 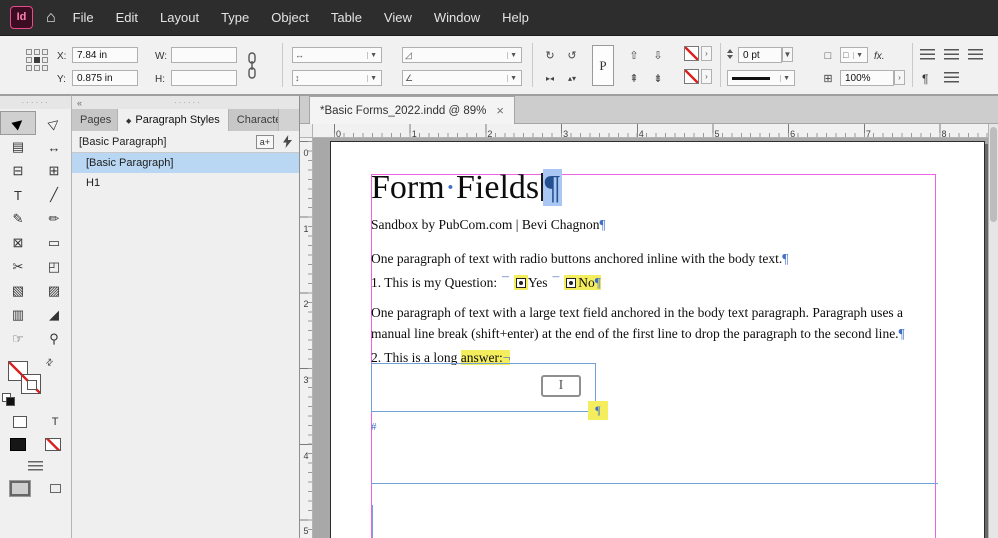 What do you see at coordinates (105, 55) in the screenshot?
I see `x-input` at bounding box center [105, 55].